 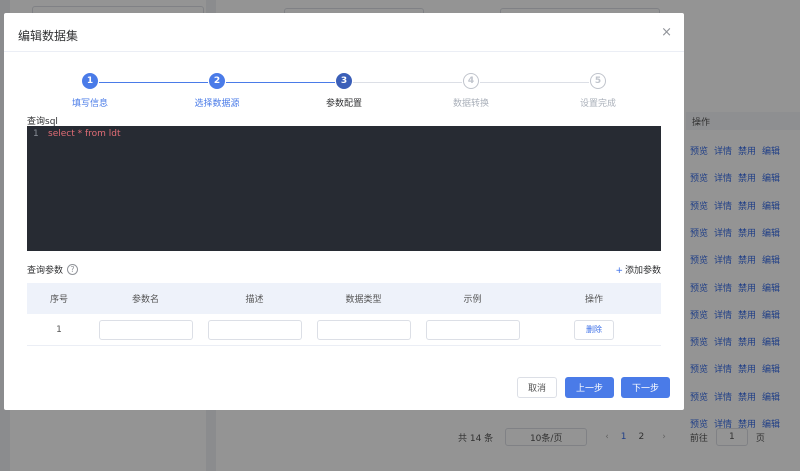 What do you see at coordinates (598, 91) in the screenshot?
I see `wizard-step: 5 设置完成` at bounding box center [598, 91].